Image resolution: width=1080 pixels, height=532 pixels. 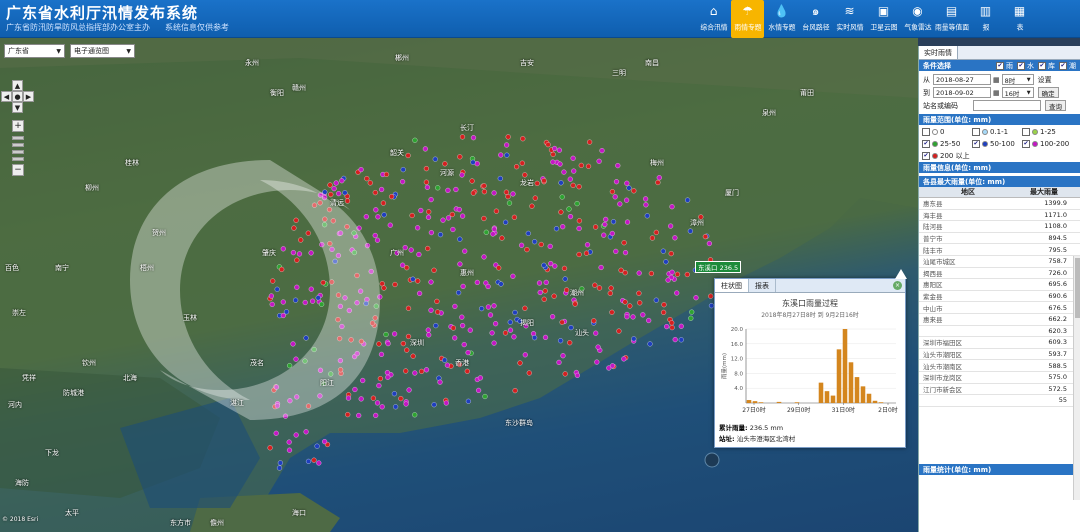 What do you see at coordinates (1026, 131) in the screenshot?
I see `checkbox` at bounding box center [1026, 131].